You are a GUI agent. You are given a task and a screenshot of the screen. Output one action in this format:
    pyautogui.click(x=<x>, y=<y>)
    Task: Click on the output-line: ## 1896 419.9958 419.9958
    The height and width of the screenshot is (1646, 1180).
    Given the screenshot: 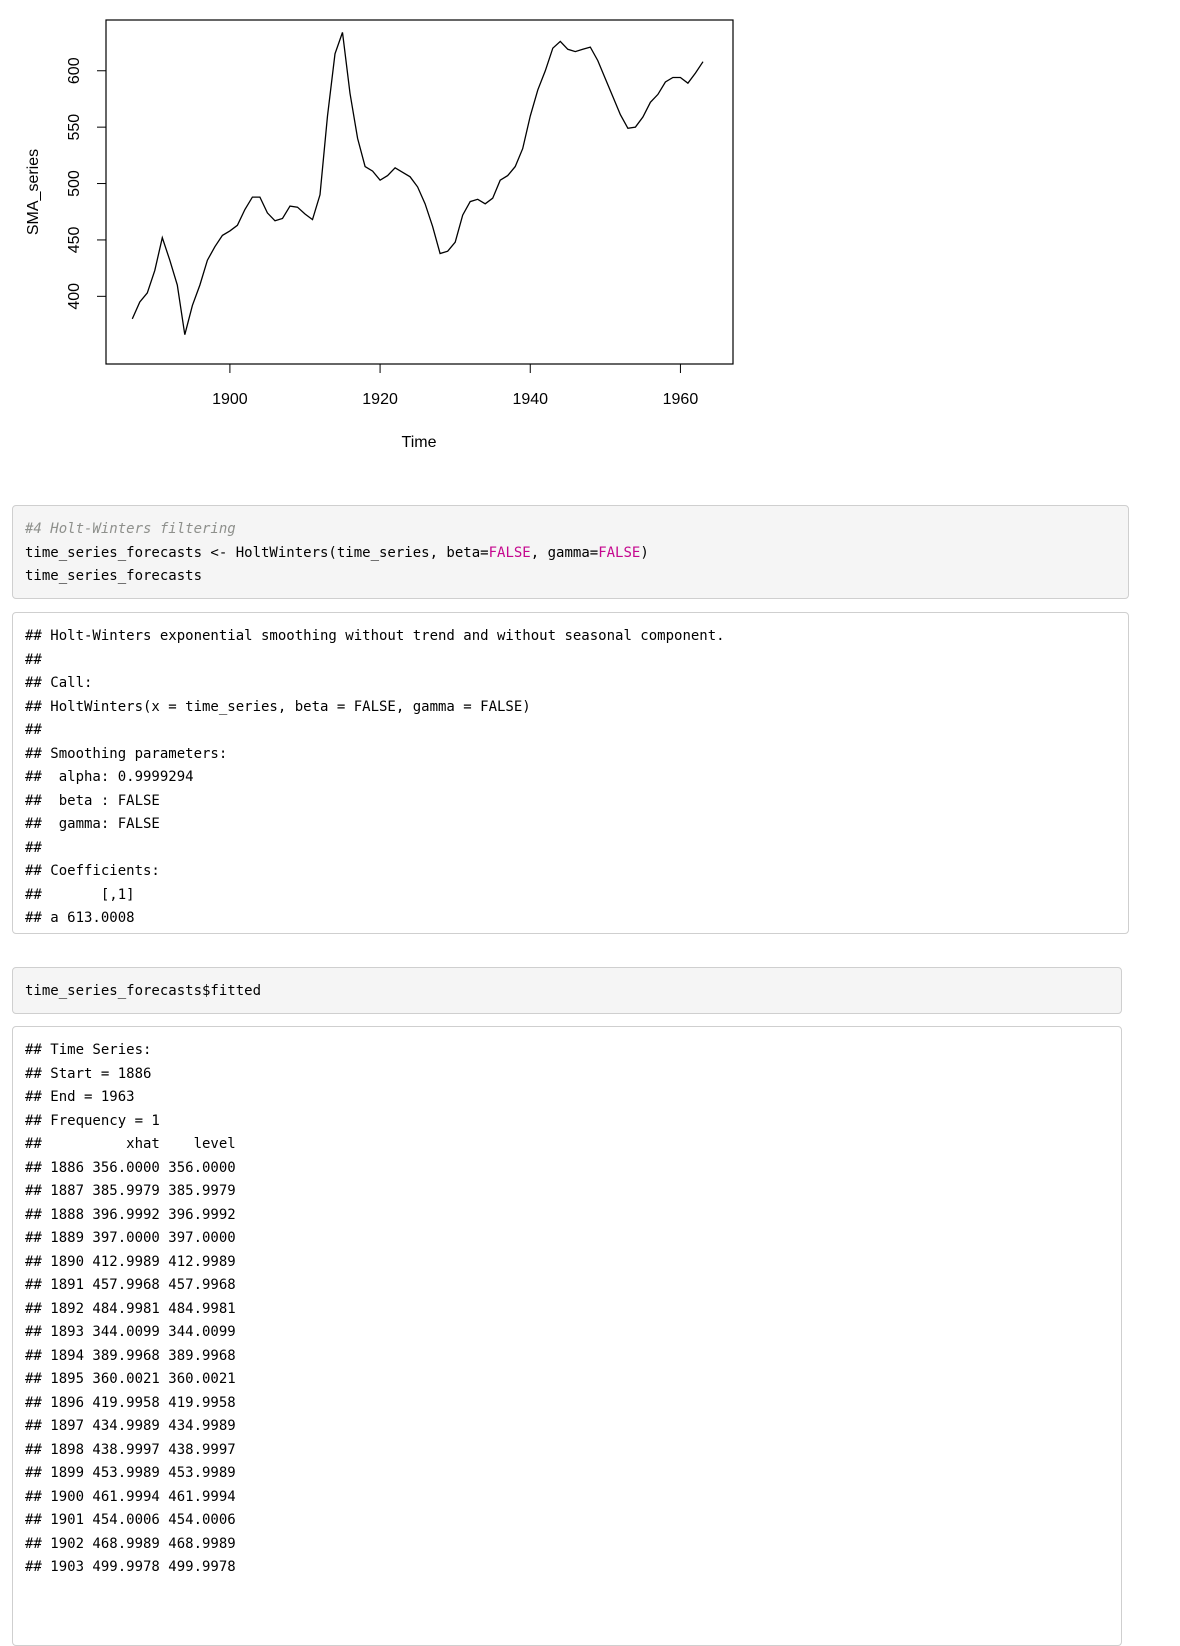 What is the action you would take?
    pyautogui.click(x=568, y=1404)
    